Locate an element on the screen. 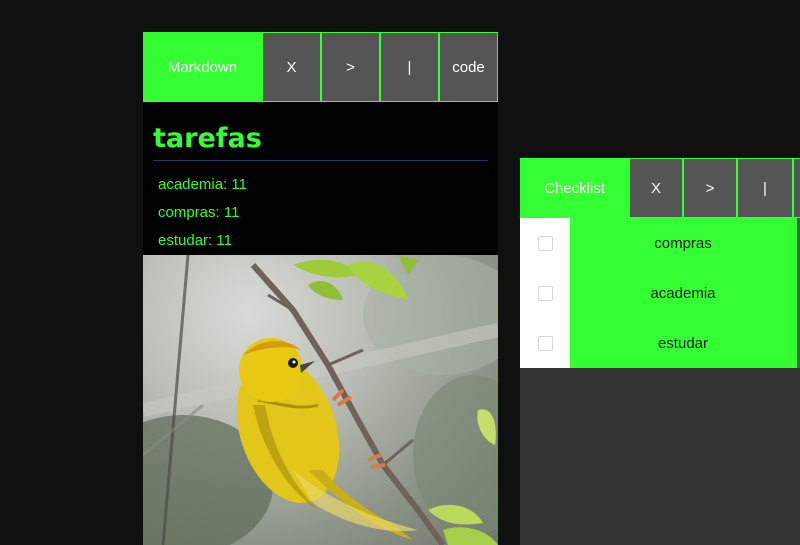 The image size is (800, 545). markdown-heading: tarefas is located at coordinates (320, 142).